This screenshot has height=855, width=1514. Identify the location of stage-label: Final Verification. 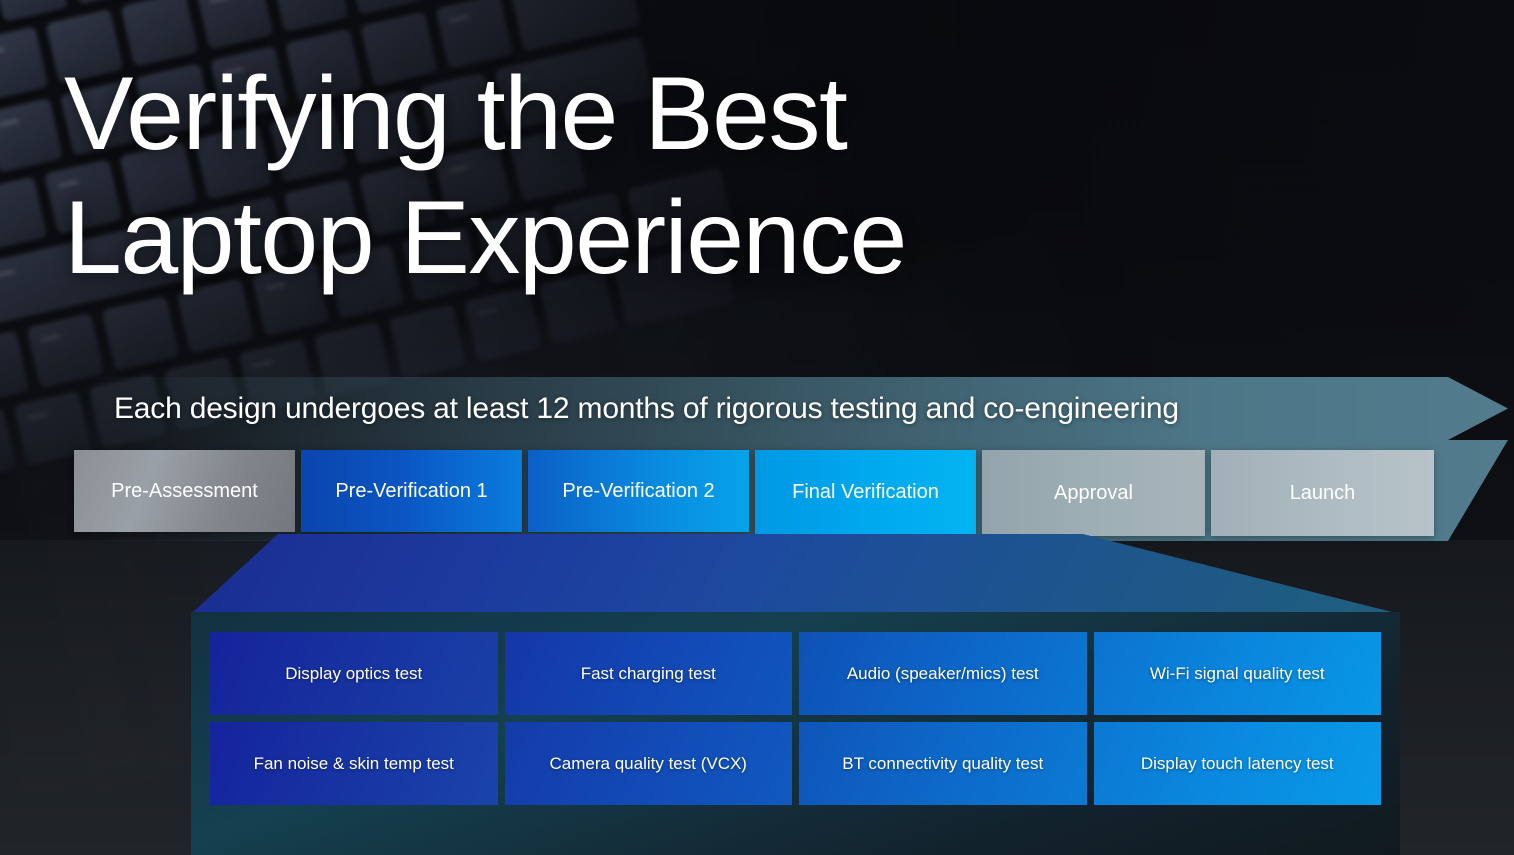
(865, 492).